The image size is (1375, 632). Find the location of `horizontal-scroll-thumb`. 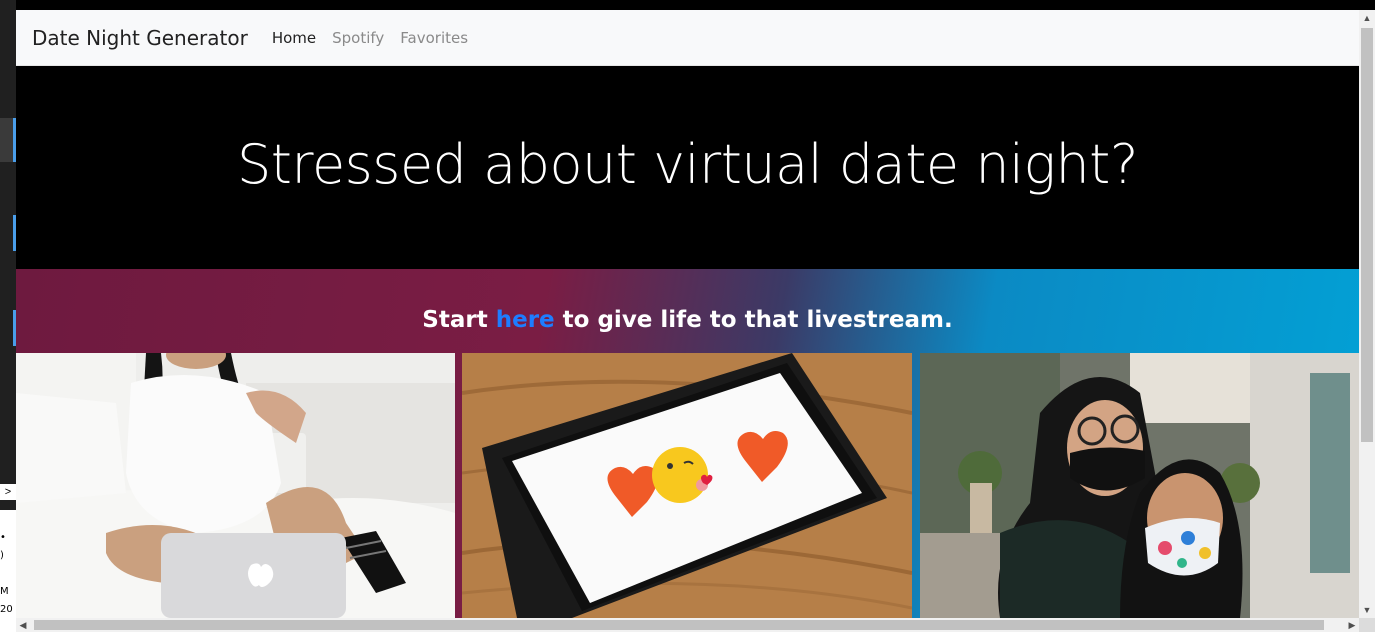

horizontal-scroll-thumb is located at coordinates (679, 625).